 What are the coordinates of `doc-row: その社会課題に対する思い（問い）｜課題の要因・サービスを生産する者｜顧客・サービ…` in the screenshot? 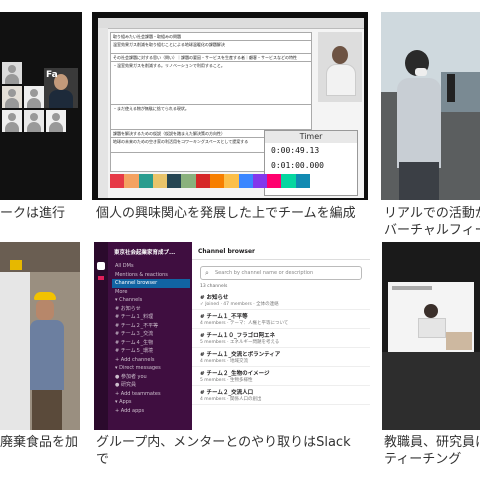 It's located at (211, 58).